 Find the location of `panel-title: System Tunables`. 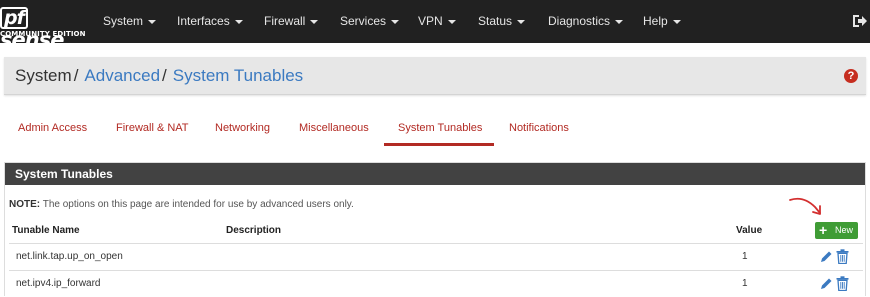

panel-title: System Tunables is located at coordinates (64, 174).